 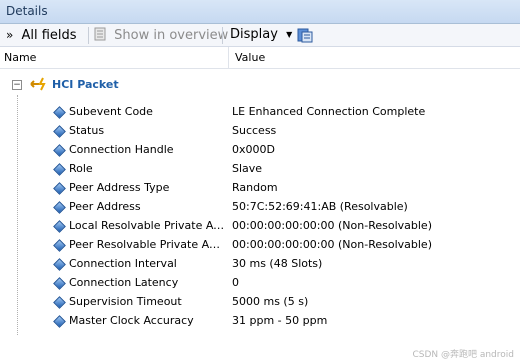 I want to click on field-row: Supervision Timeout 5000 ms (5 s), so click(x=260, y=301).